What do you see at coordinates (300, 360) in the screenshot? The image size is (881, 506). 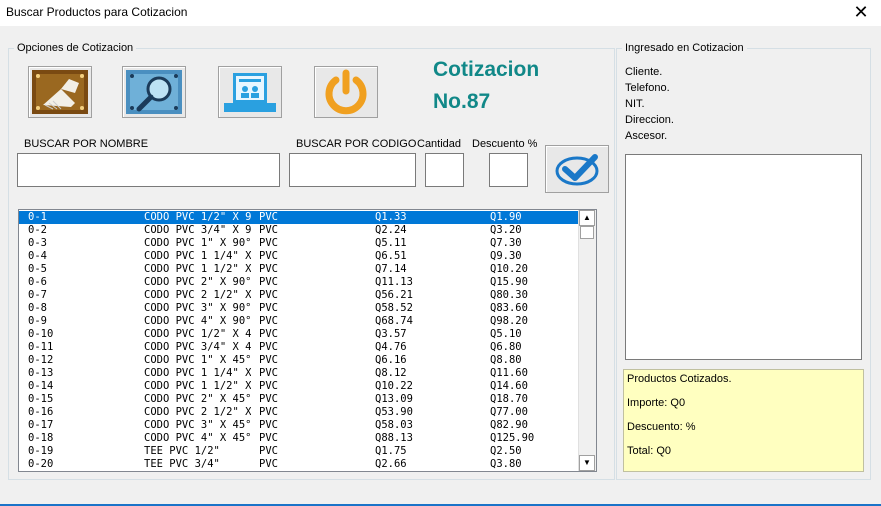 I see `product-row: 0-12 CODO PVC 1" X 45° PVC Q6.16 Q8.80` at bounding box center [300, 360].